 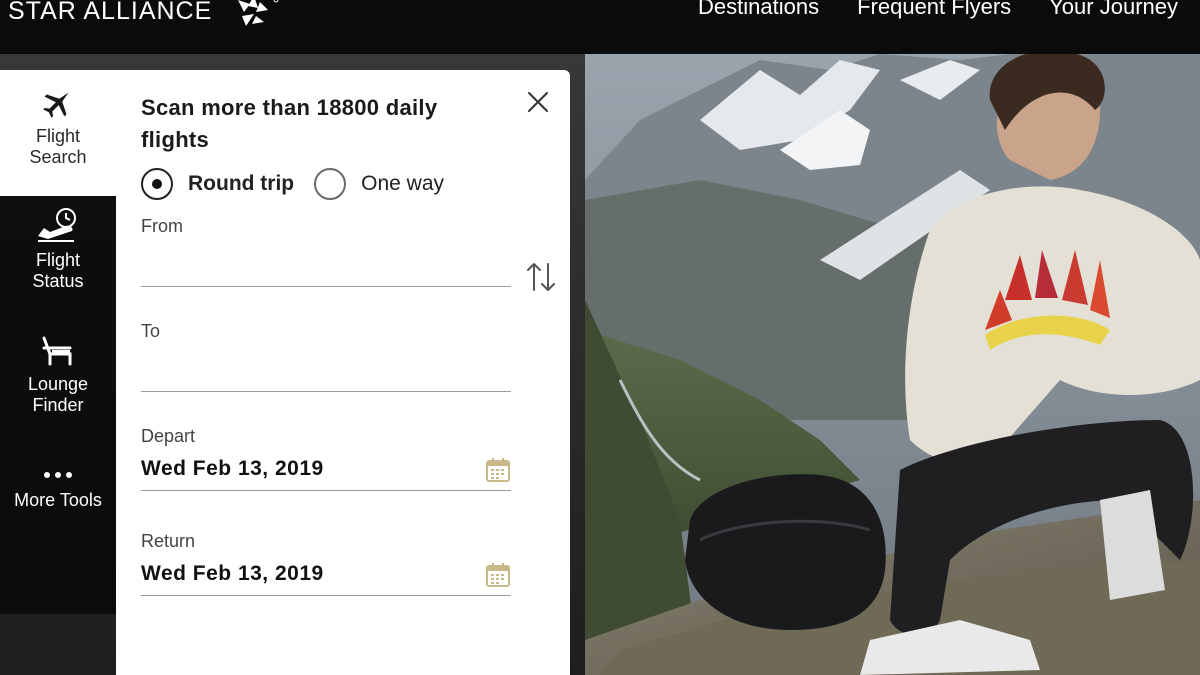 I want to click on rail-item-lounge-finder: Lounge Finder, so click(x=58, y=389).